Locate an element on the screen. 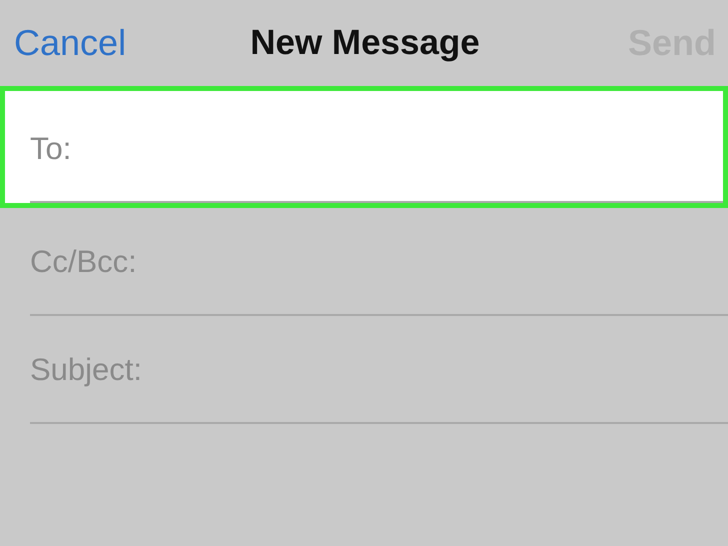  field-label: Cc/Bcc: is located at coordinates (84, 262).